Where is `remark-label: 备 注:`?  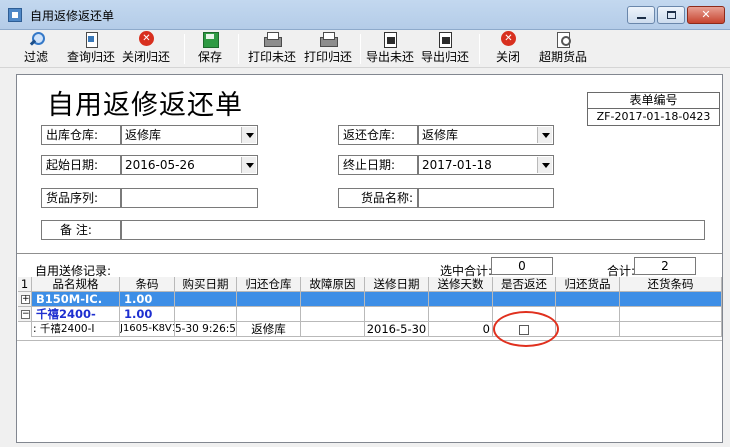
remark-label: 备 注: is located at coordinates (81, 230).